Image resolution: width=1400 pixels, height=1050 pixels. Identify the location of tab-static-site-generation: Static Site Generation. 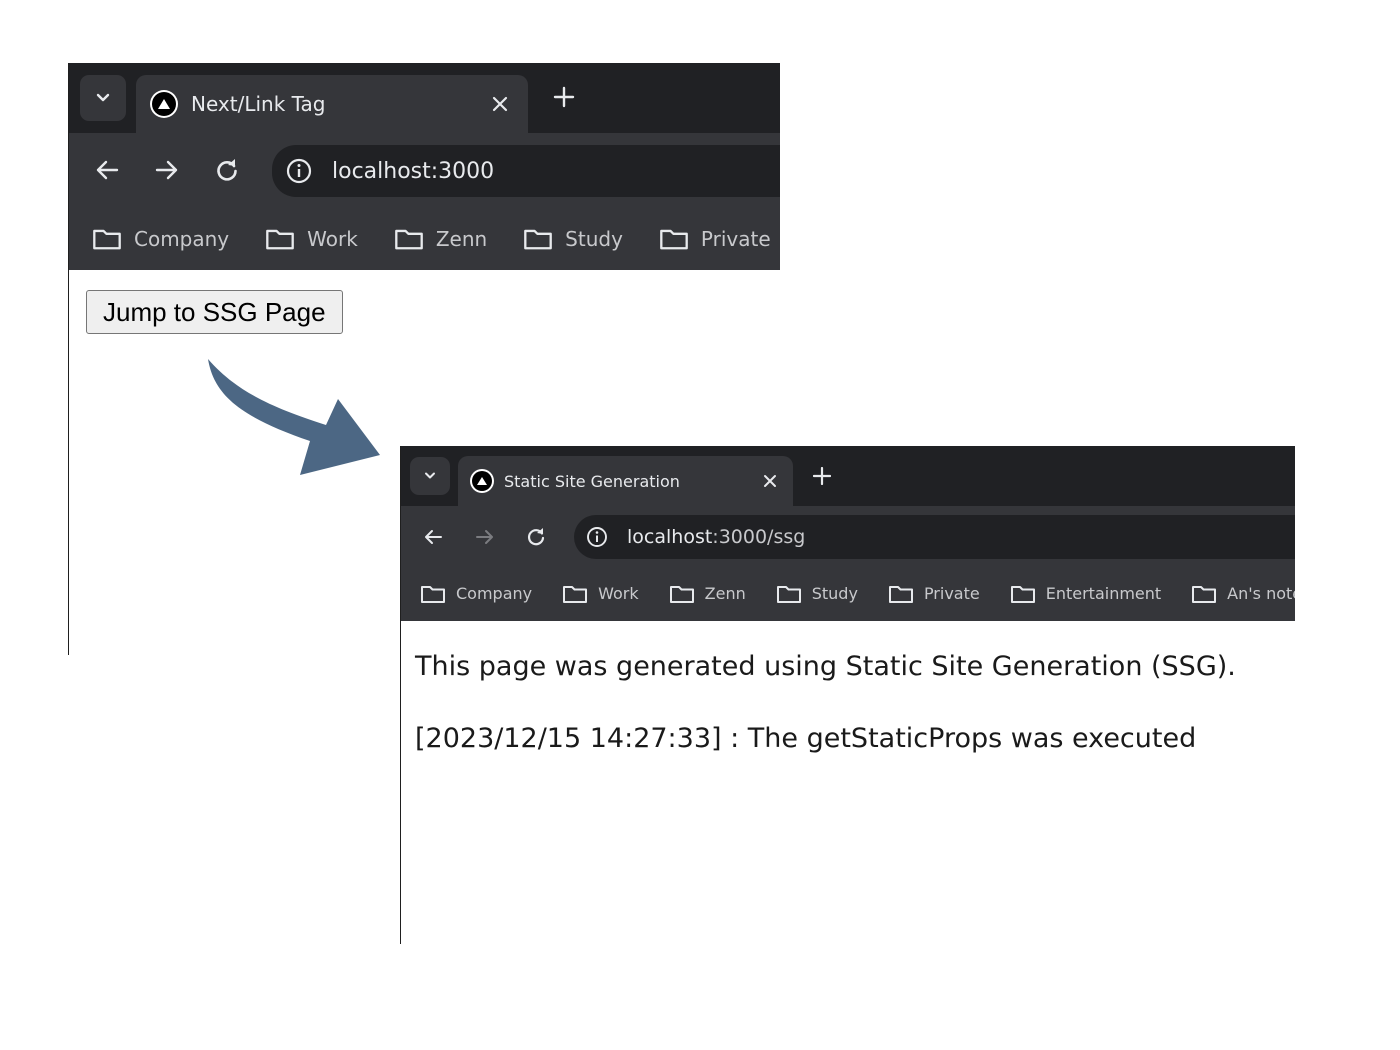
(625, 481).